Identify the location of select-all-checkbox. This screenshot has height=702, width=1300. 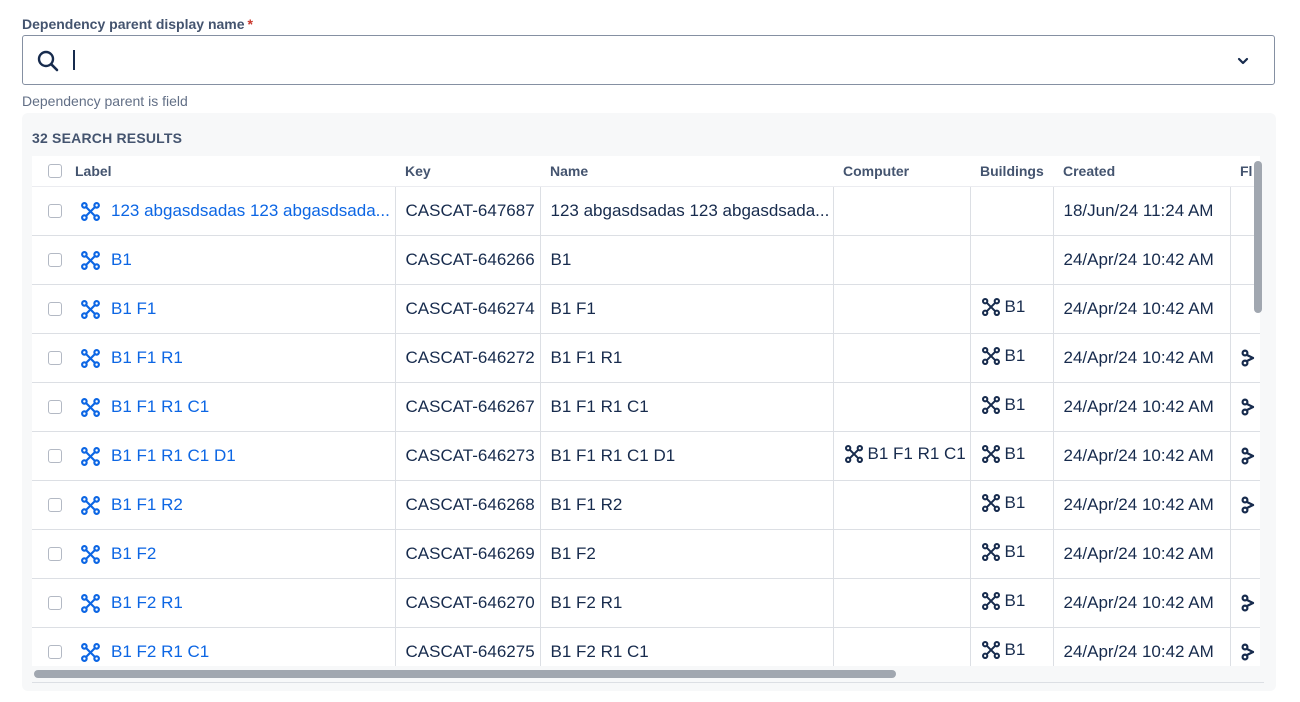
(55, 171).